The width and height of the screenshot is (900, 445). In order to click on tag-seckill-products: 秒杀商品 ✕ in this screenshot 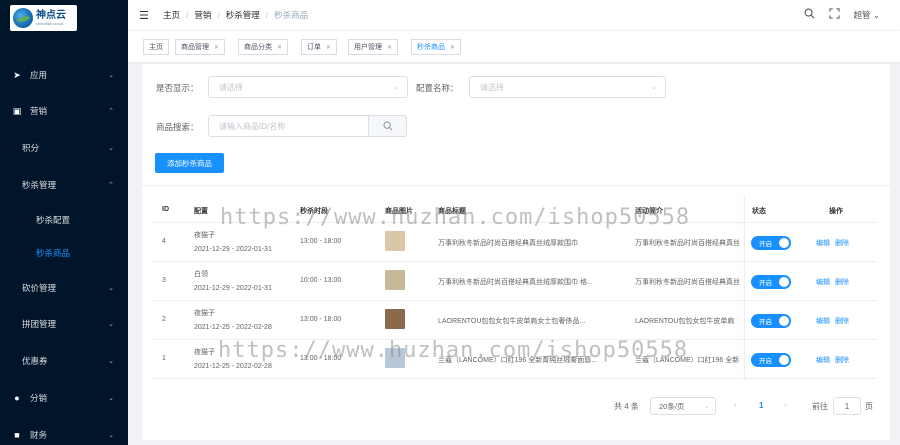, I will do `click(436, 47)`.